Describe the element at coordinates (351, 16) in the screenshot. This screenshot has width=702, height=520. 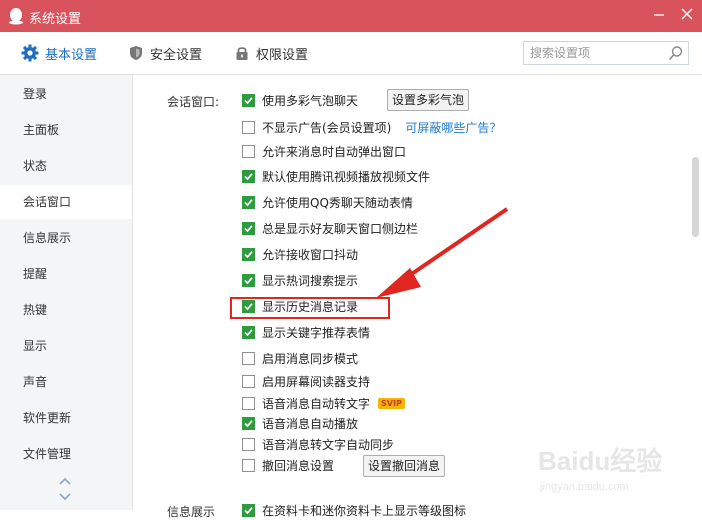
I see `title-bar: 系统设置` at that location.